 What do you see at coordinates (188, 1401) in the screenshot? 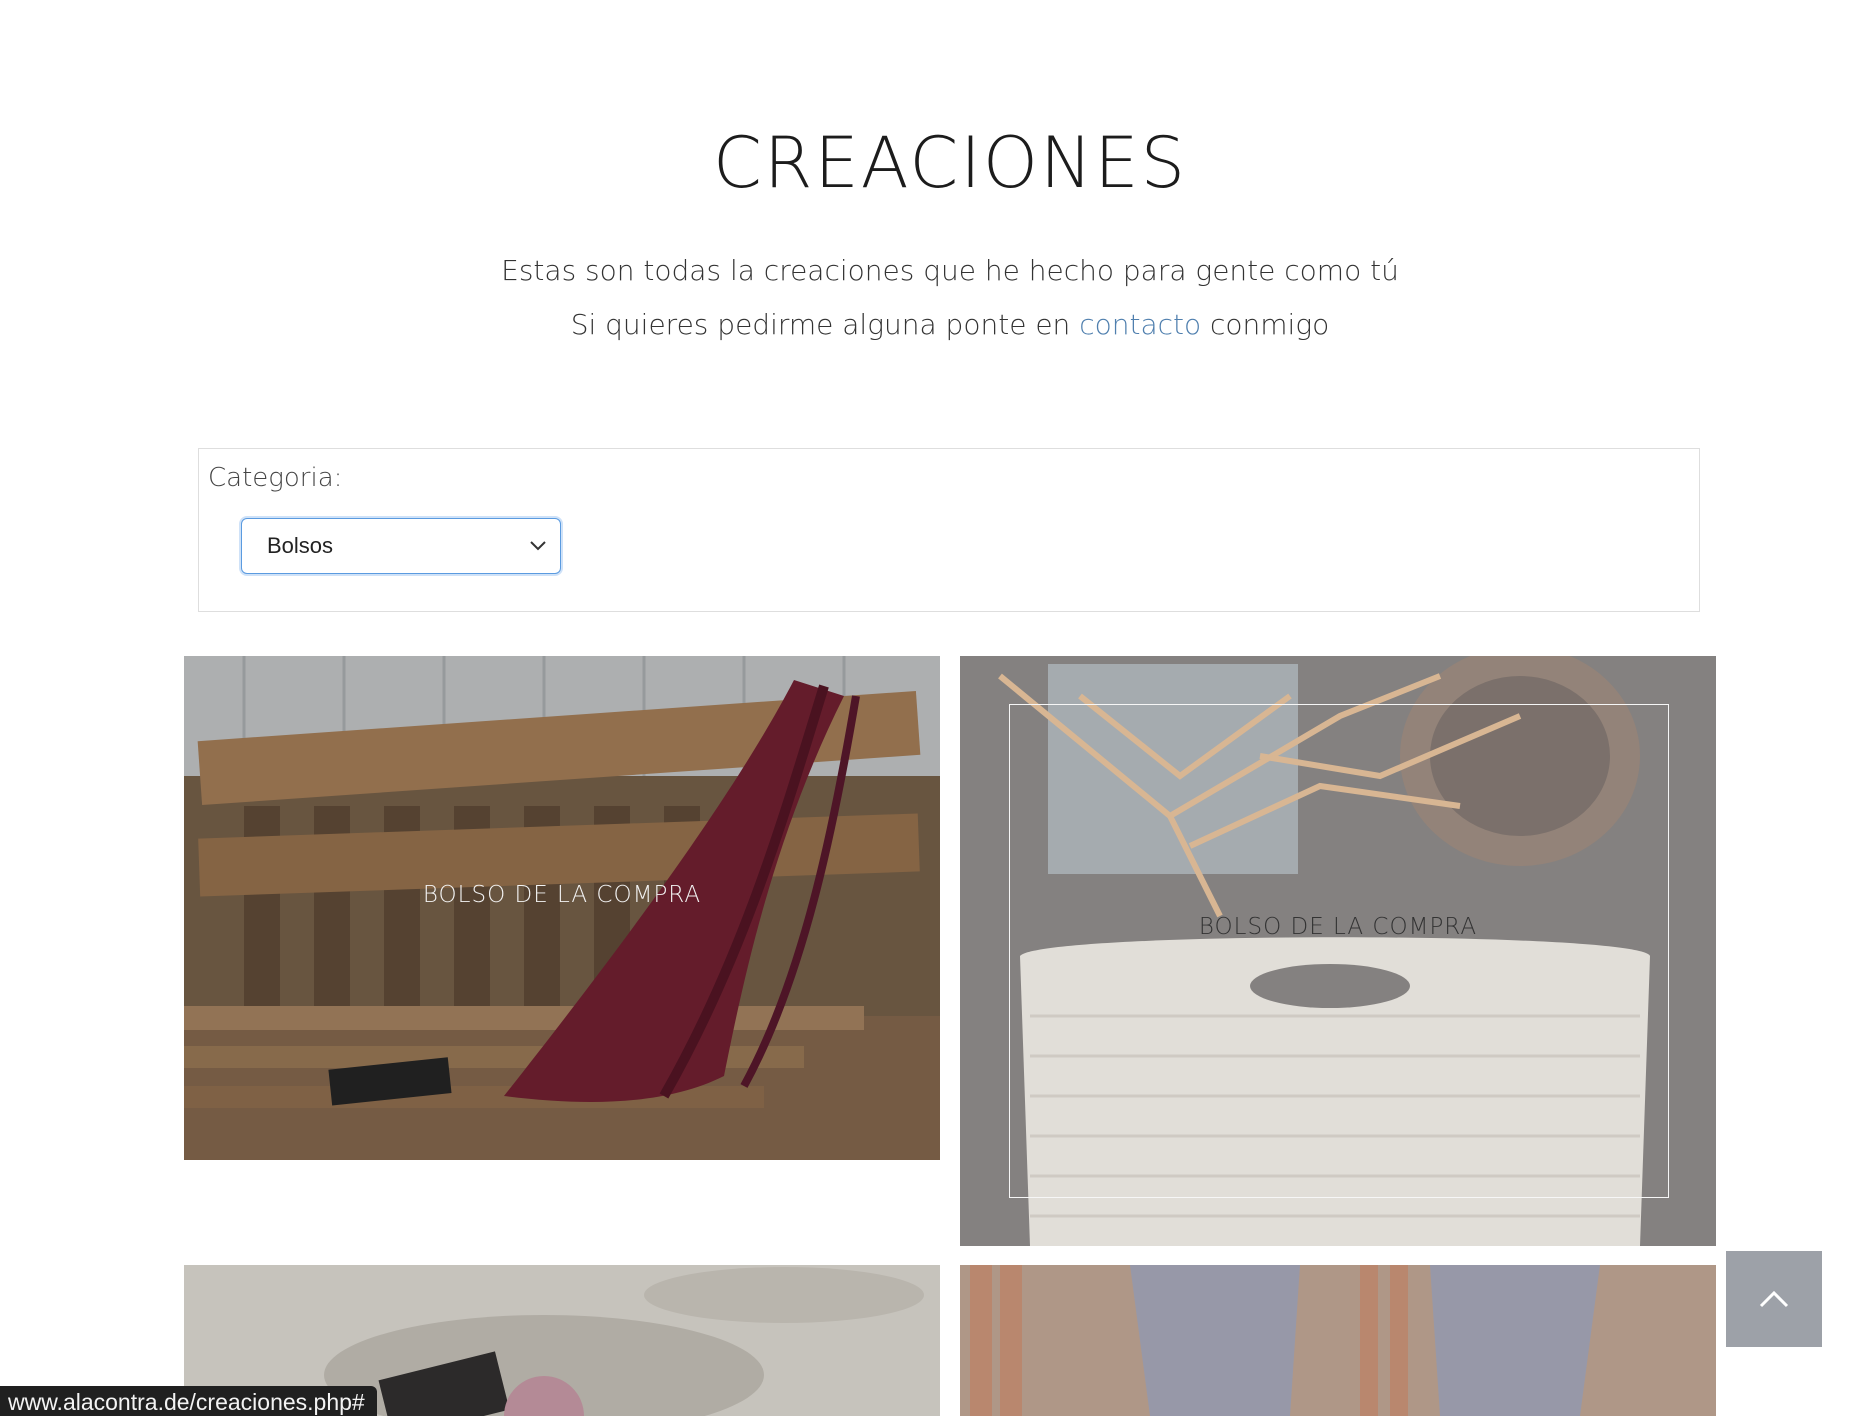
I see `link-status-bar: www.alacontra.de/creaciones.php#` at bounding box center [188, 1401].